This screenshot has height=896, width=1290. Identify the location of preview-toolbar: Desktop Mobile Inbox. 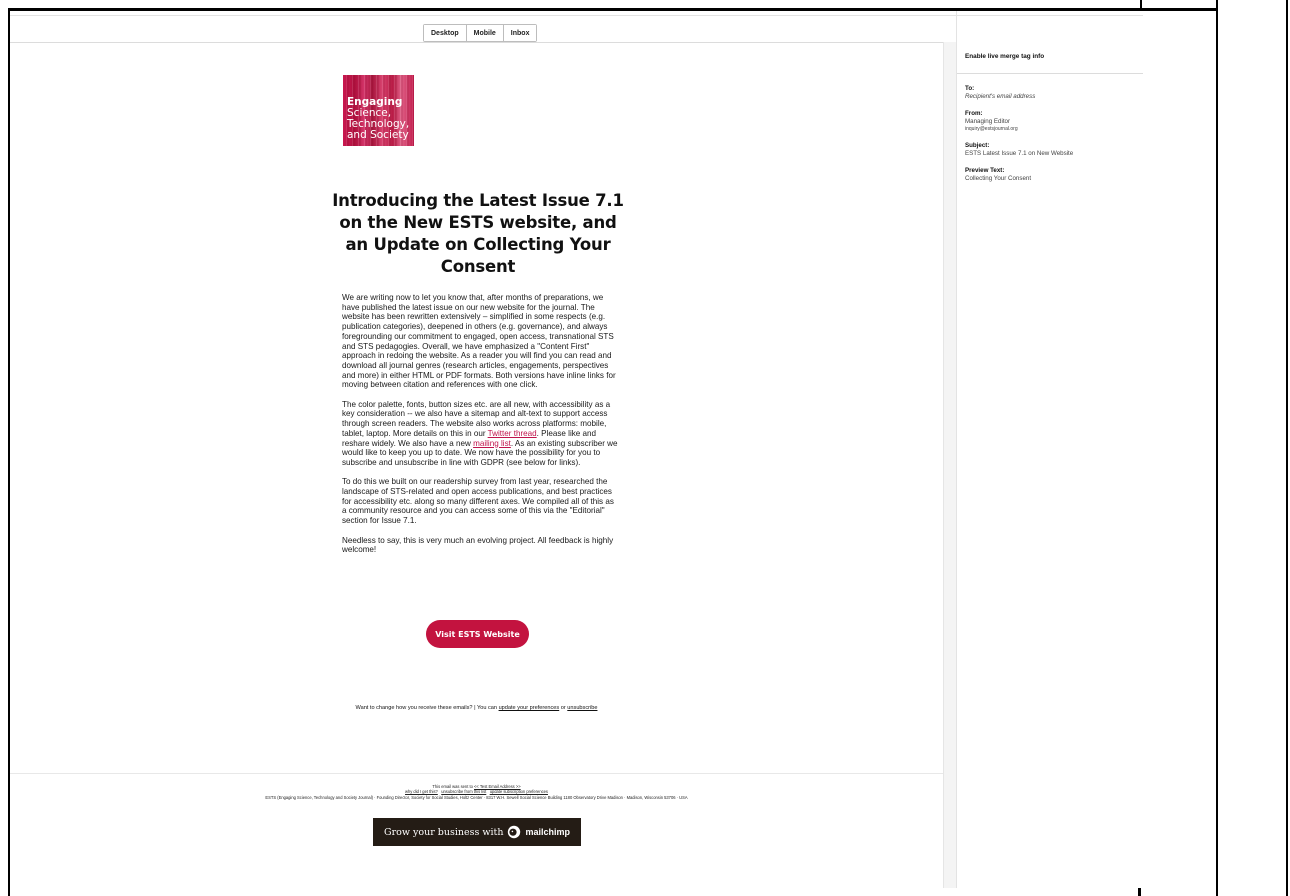
(483, 29).